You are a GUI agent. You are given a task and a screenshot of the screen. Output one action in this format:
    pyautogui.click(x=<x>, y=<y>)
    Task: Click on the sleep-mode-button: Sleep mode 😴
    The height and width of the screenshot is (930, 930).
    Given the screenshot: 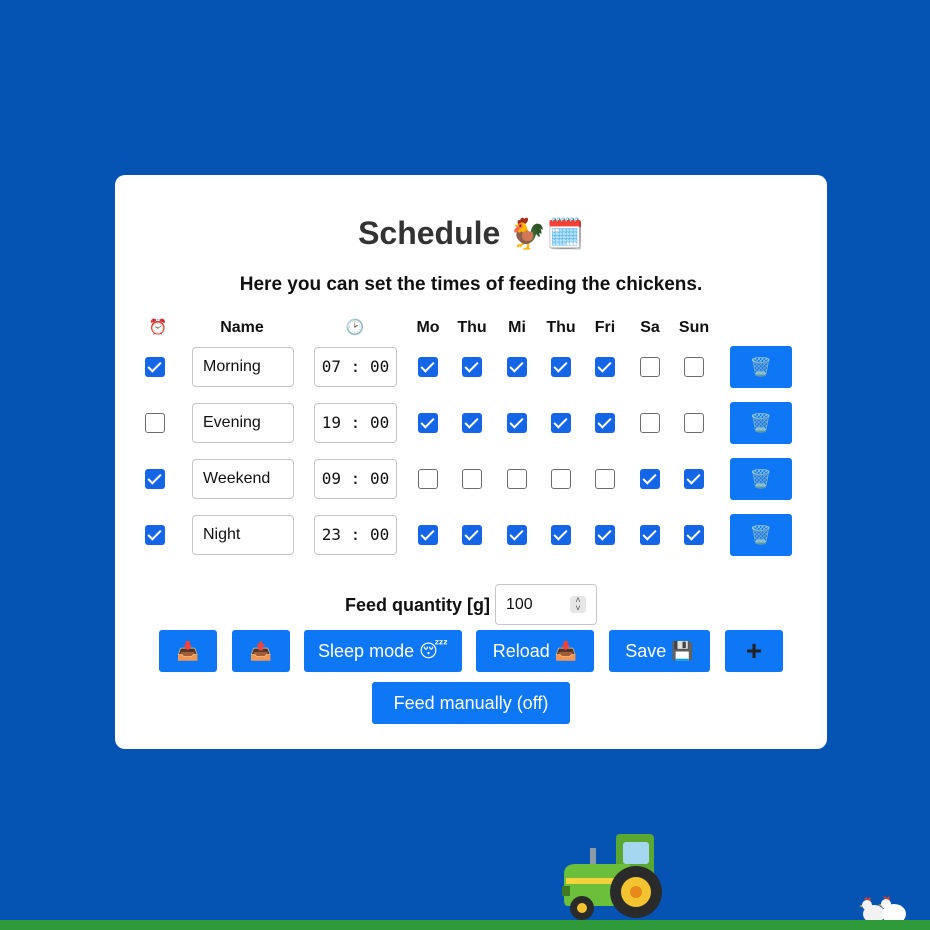 What is the action you would take?
    pyautogui.click(x=383, y=651)
    